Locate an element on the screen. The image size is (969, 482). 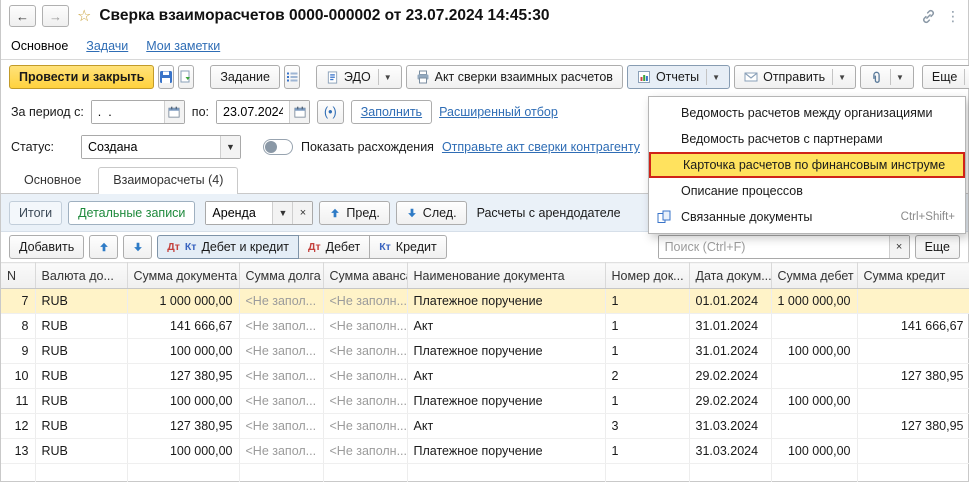
debit-and-credit-button: Дт Кт Дебет и кредит is located at coordinates (228, 247).